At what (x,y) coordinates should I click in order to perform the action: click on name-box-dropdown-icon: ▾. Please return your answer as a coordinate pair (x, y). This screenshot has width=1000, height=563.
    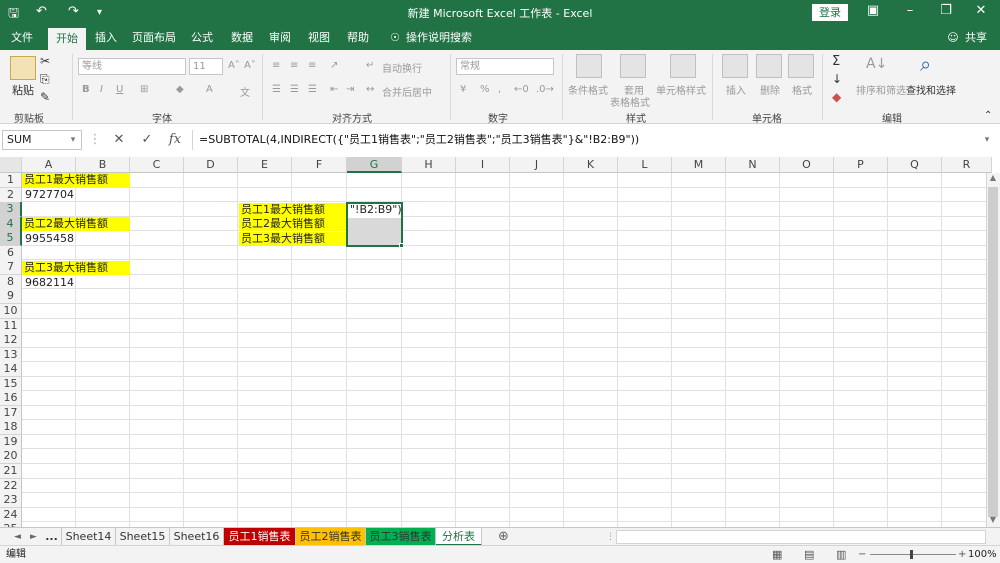
    Looking at the image, I should click on (73, 140).